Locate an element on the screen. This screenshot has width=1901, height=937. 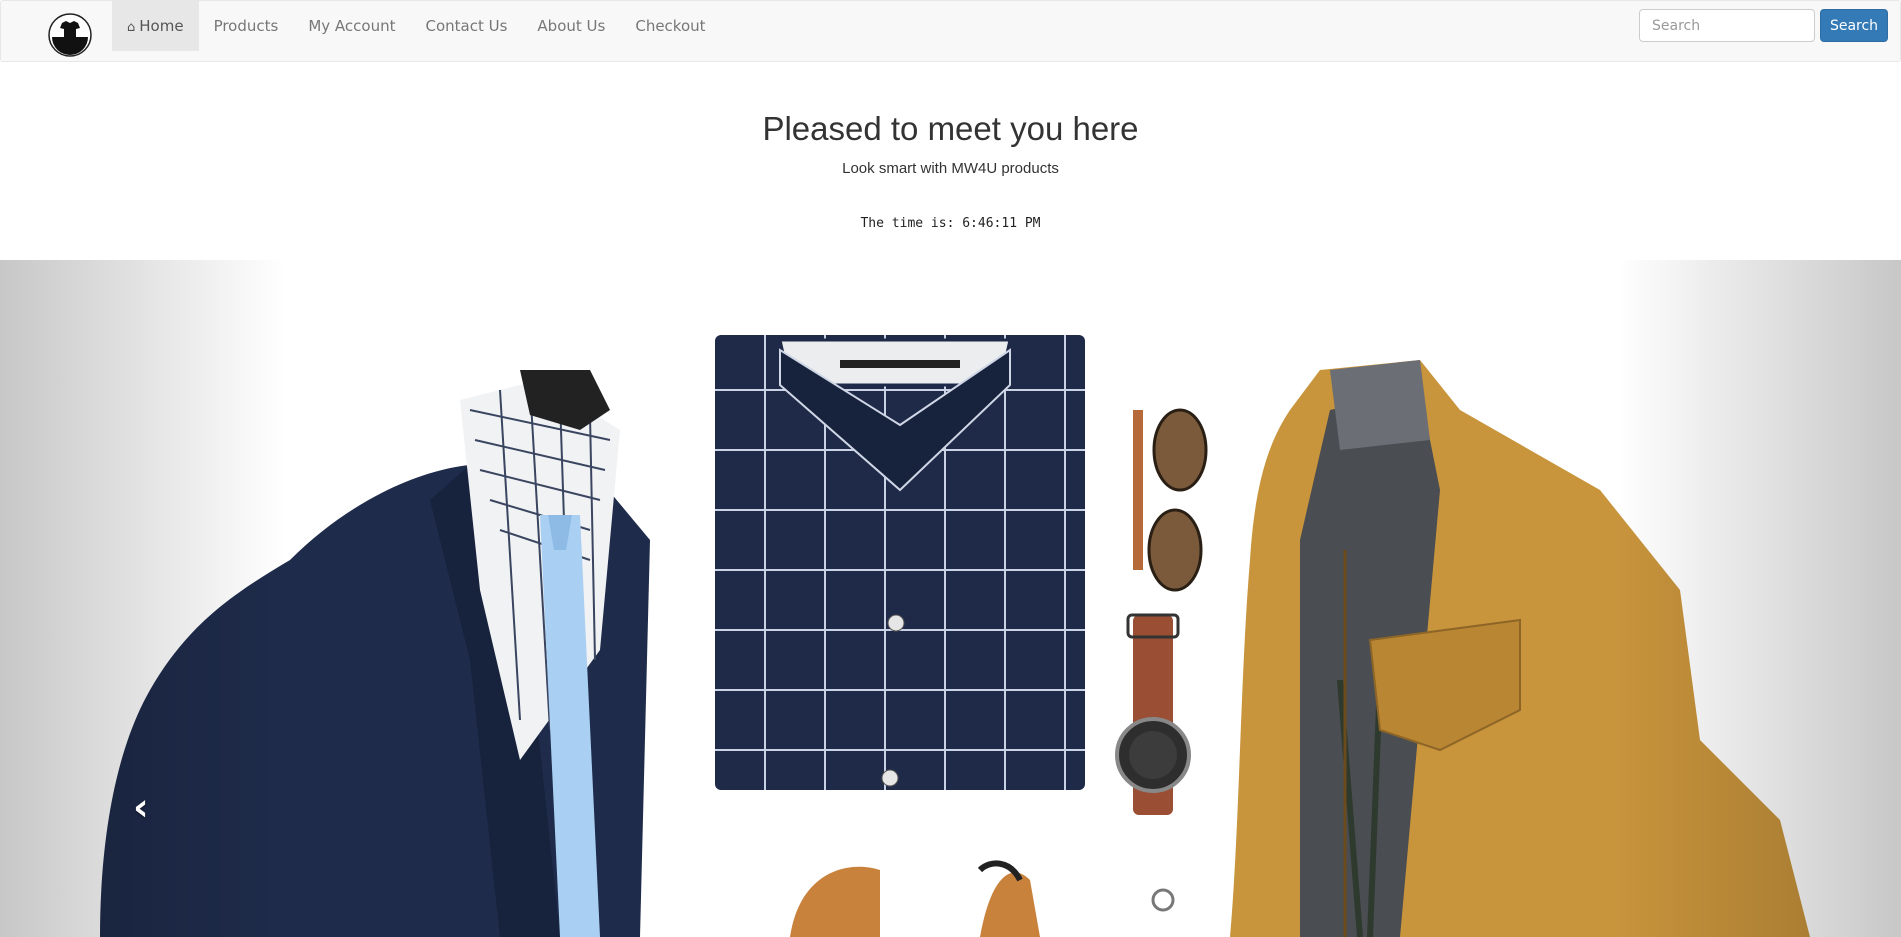
page-title: Pleased to meet you here is located at coordinates (950, 128).